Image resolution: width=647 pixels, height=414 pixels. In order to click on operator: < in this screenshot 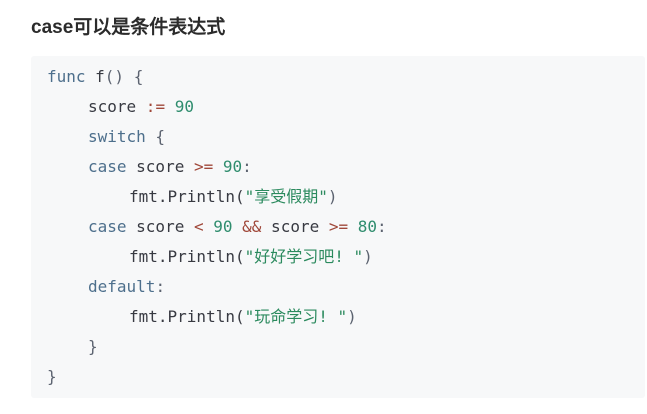, I will do `click(198, 226)`.